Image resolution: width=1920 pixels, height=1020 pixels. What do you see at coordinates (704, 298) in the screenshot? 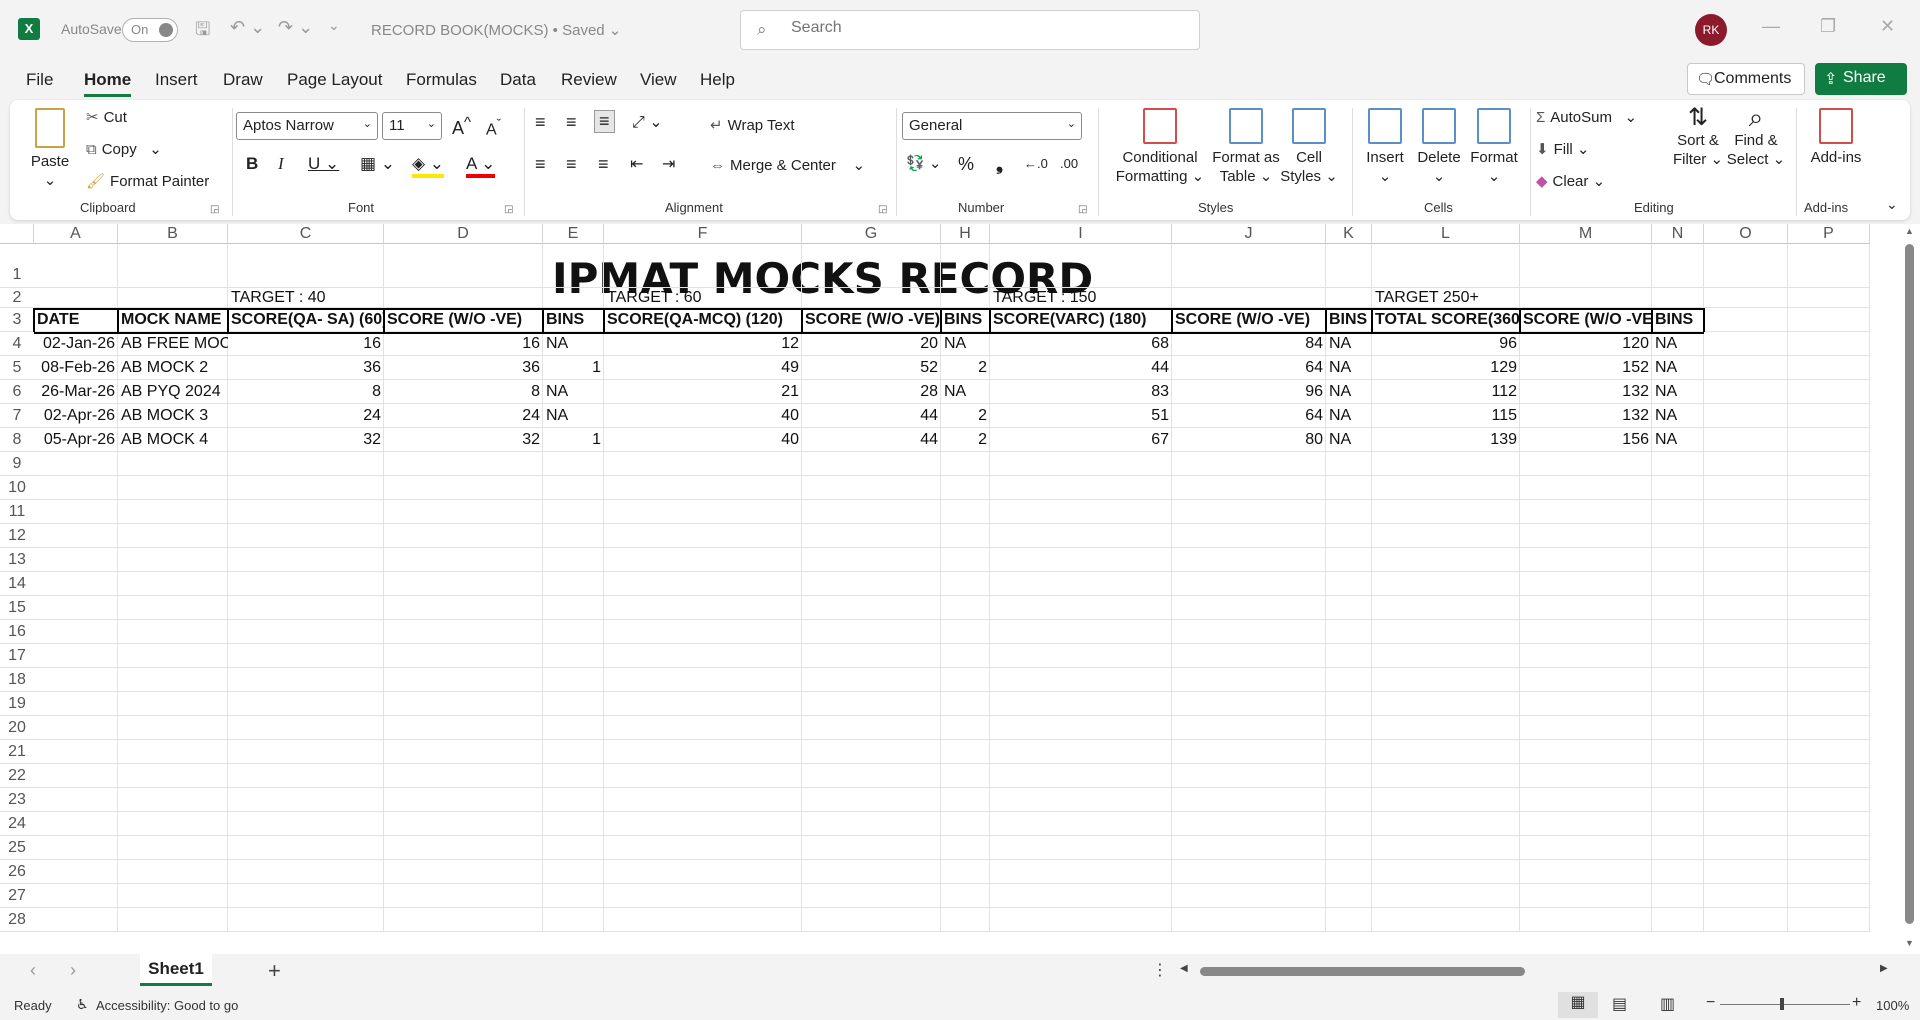
I see `target-label: TARGET : 60` at bounding box center [704, 298].